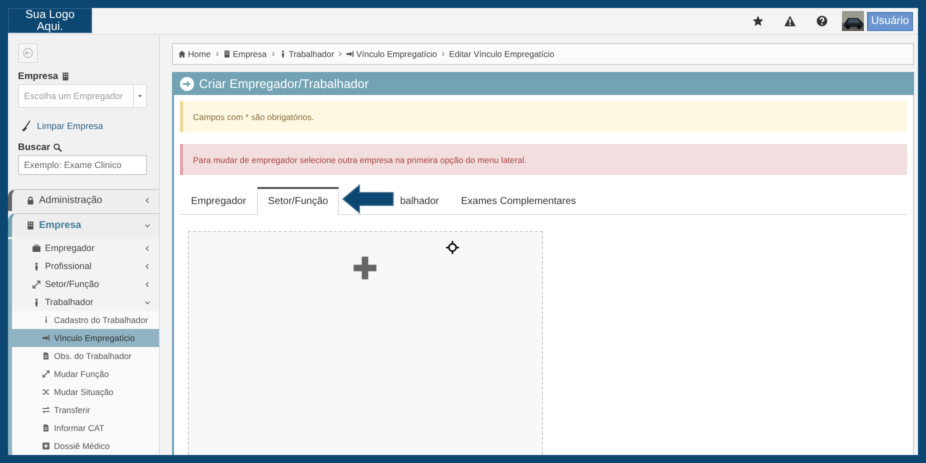  I want to click on danger-alert: Para mudar de empregador selecione outra empresa na primeira opção do menu lateral., so click(543, 159).